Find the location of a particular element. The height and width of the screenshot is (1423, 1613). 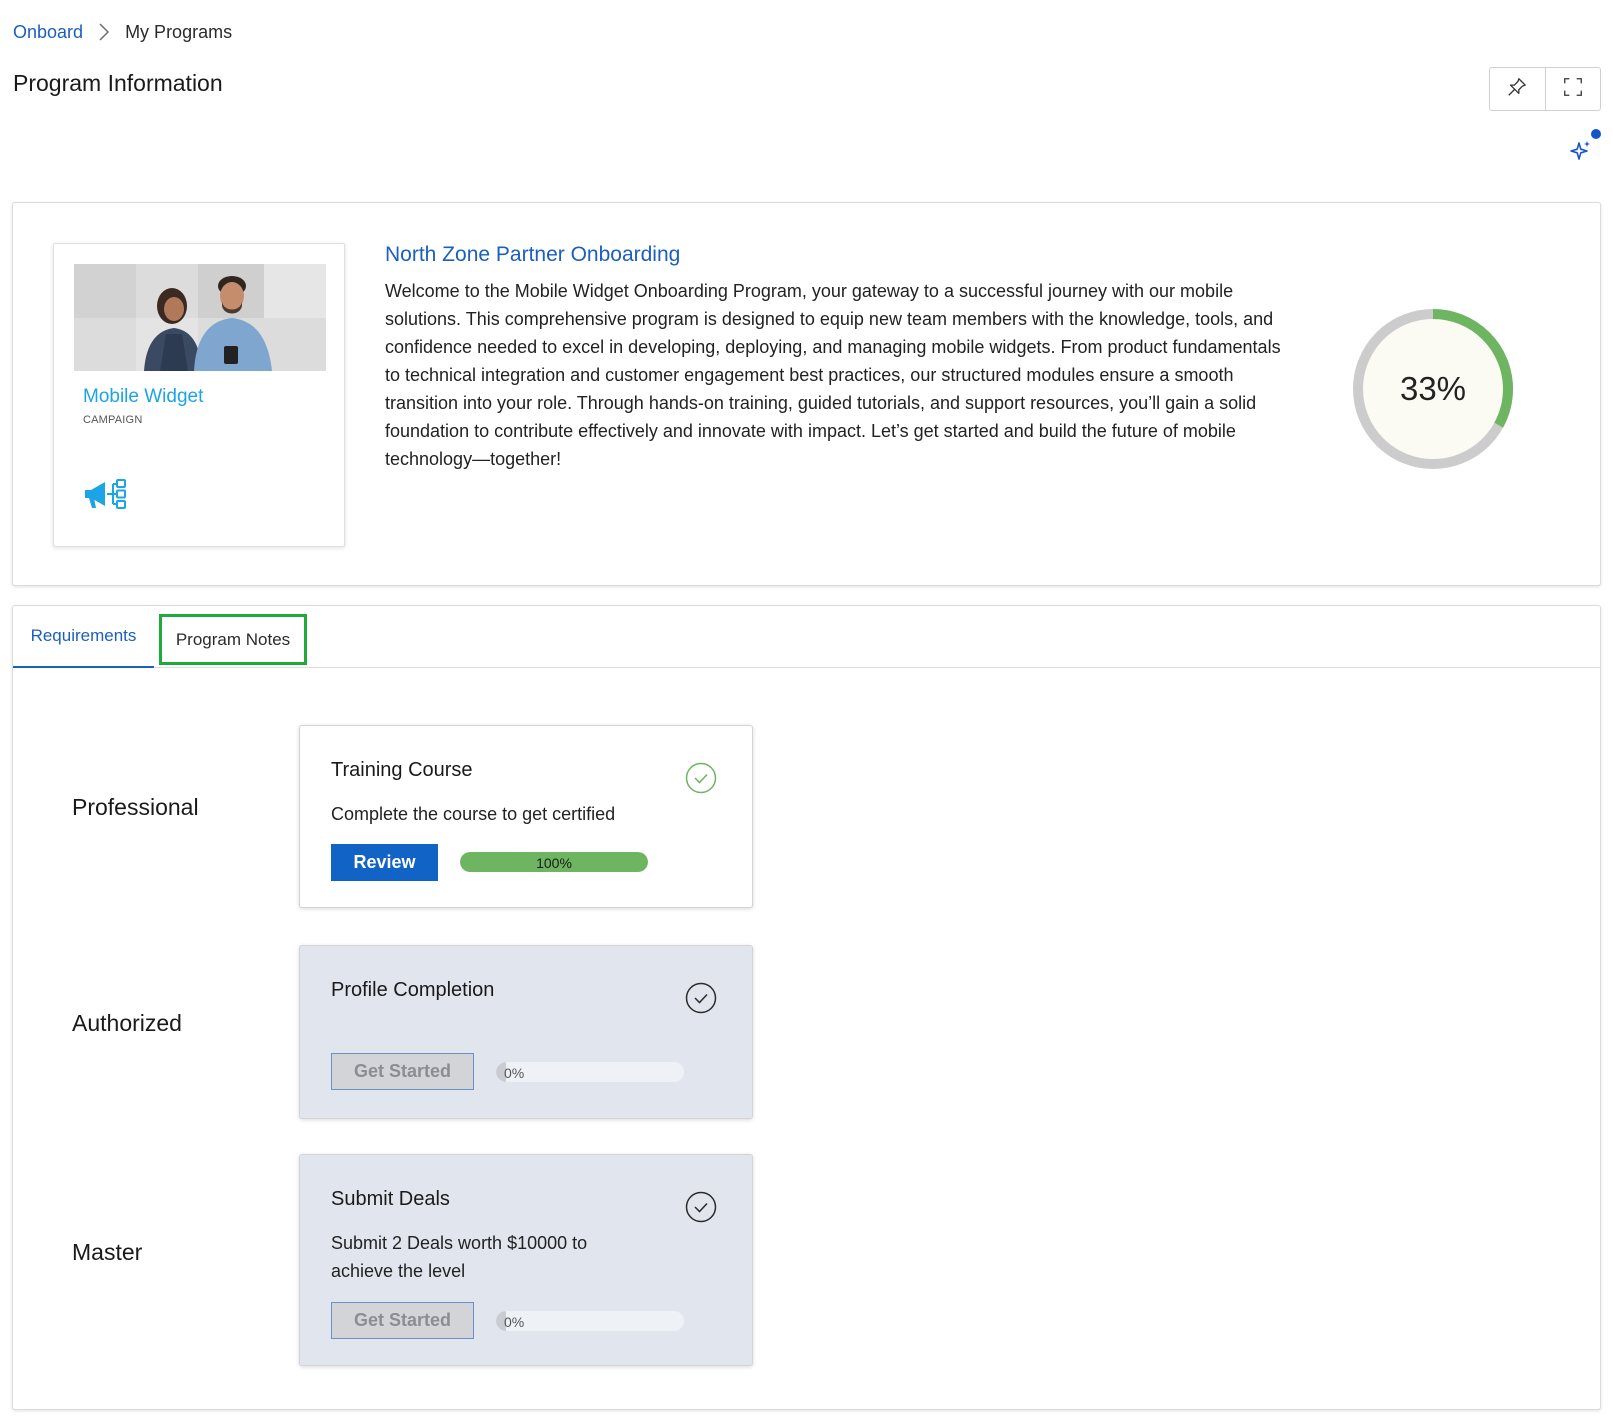

requirement-title: Submit Deals is located at coordinates (390, 1199).